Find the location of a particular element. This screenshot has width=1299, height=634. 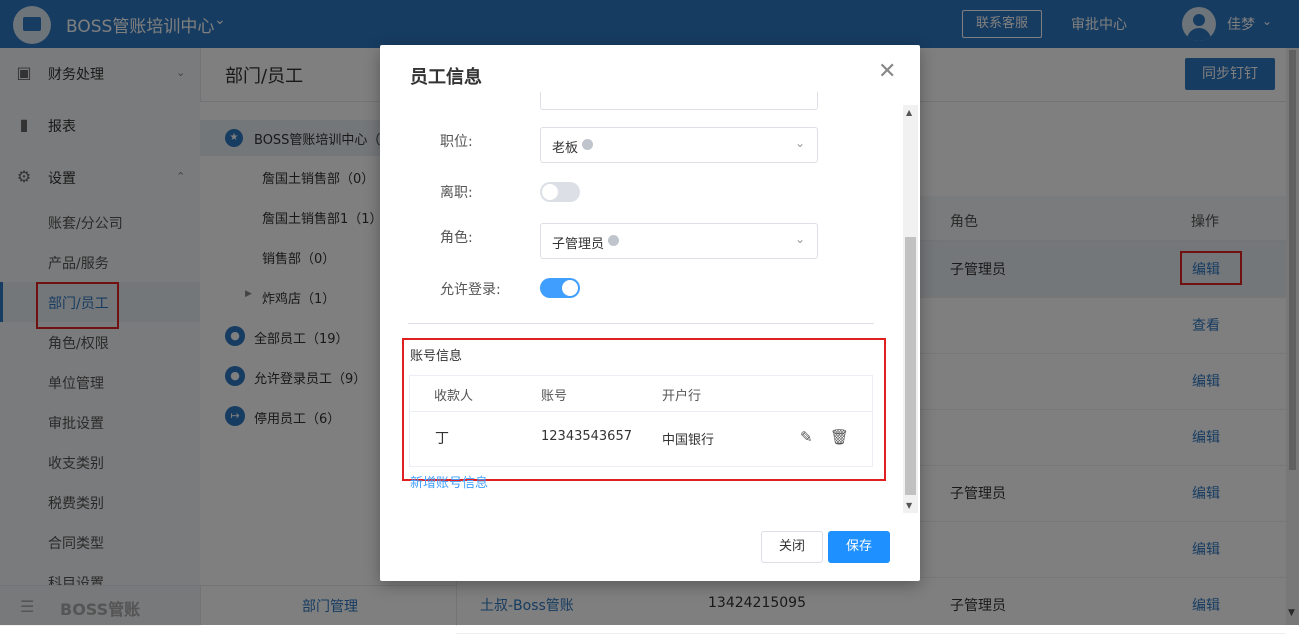

trash-icon: 🗑 is located at coordinates (839, 437).